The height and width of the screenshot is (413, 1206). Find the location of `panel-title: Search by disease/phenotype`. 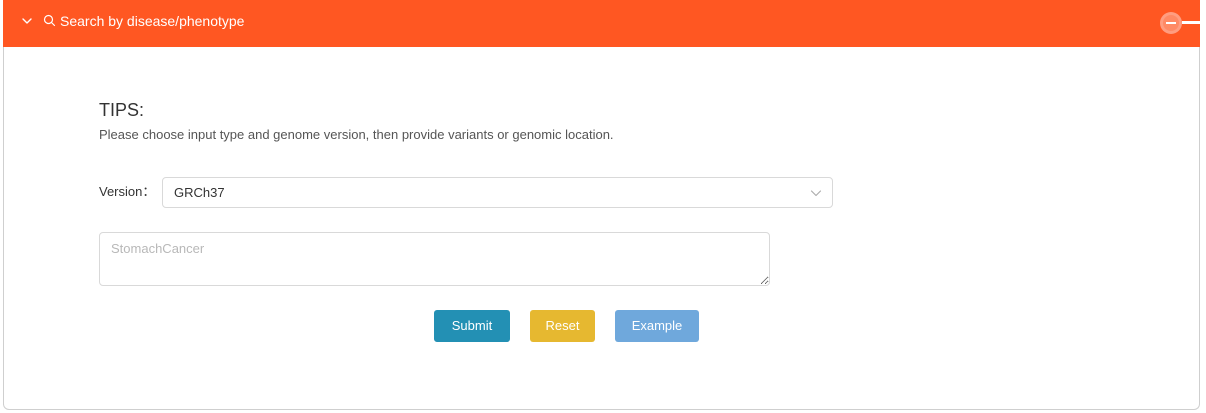

panel-title: Search by disease/phenotype is located at coordinates (152, 21).